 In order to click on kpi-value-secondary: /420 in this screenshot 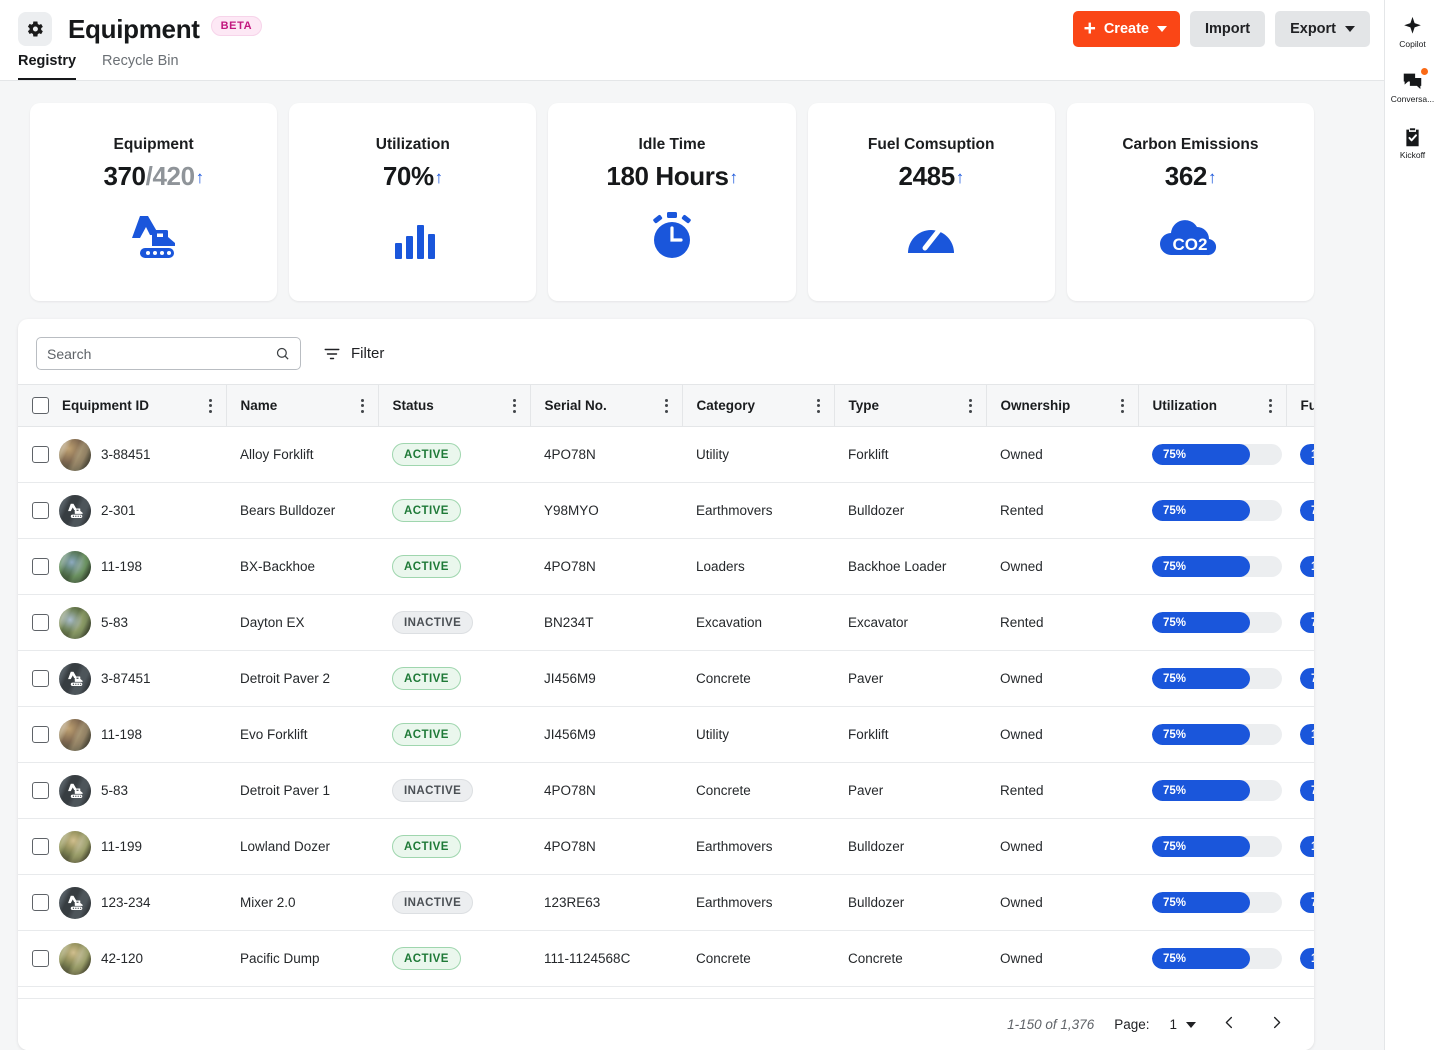, I will do `click(170, 176)`.